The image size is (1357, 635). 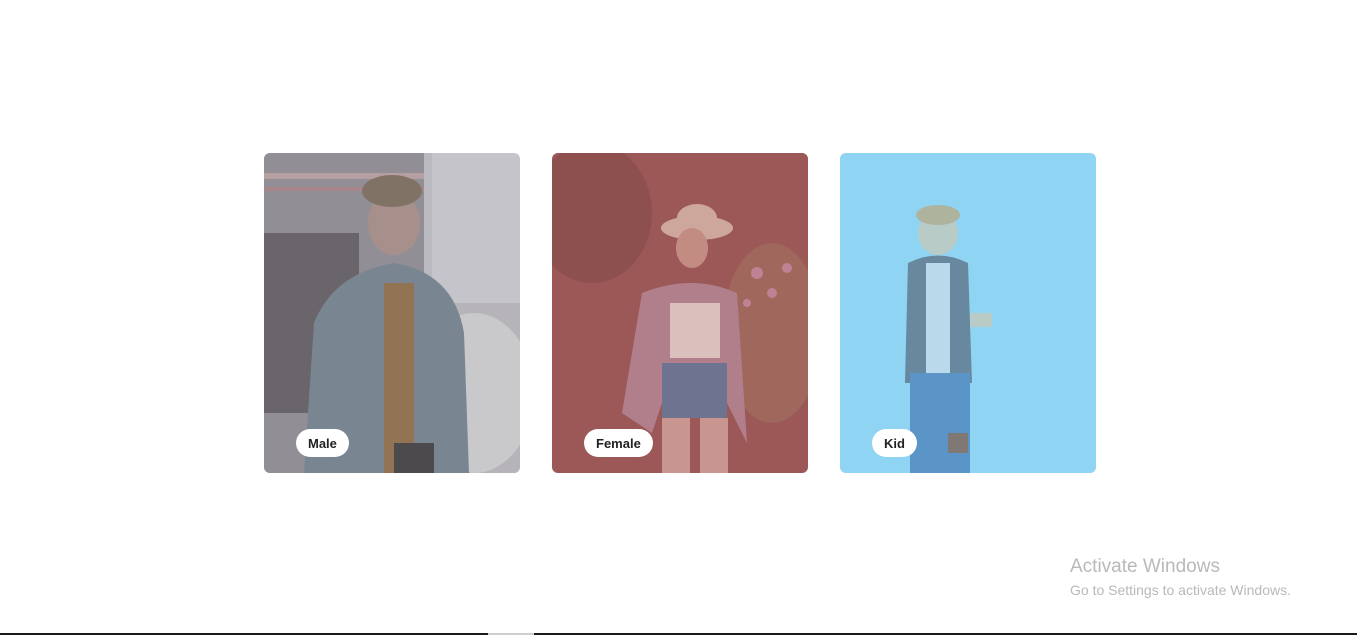 I want to click on category-label-male: Male, so click(x=322, y=443).